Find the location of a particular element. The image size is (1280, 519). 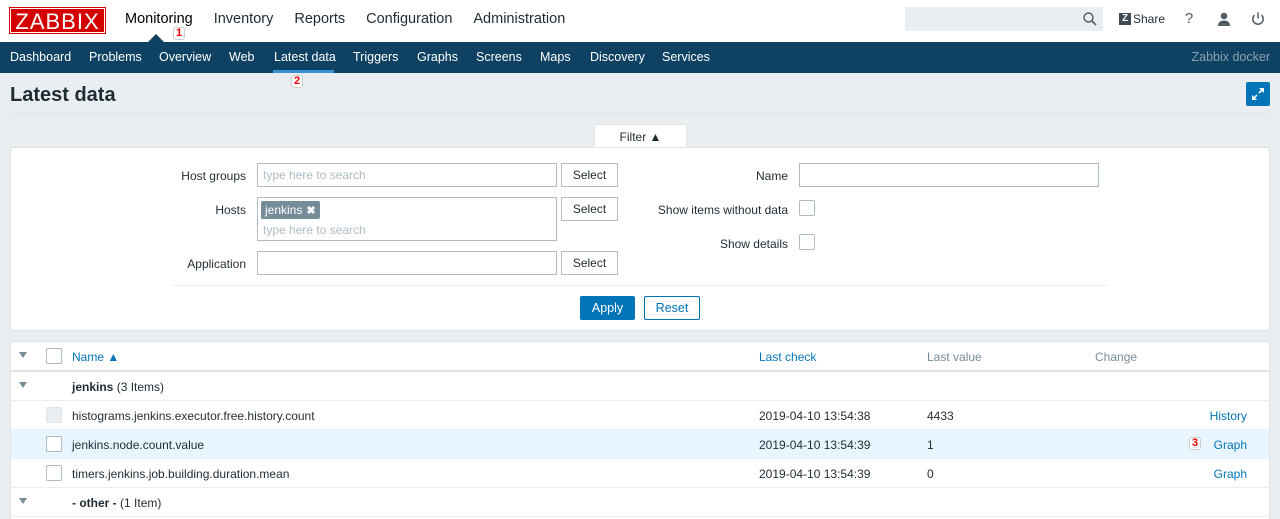

subnav-web: Web is located at coordinates (241, 57).